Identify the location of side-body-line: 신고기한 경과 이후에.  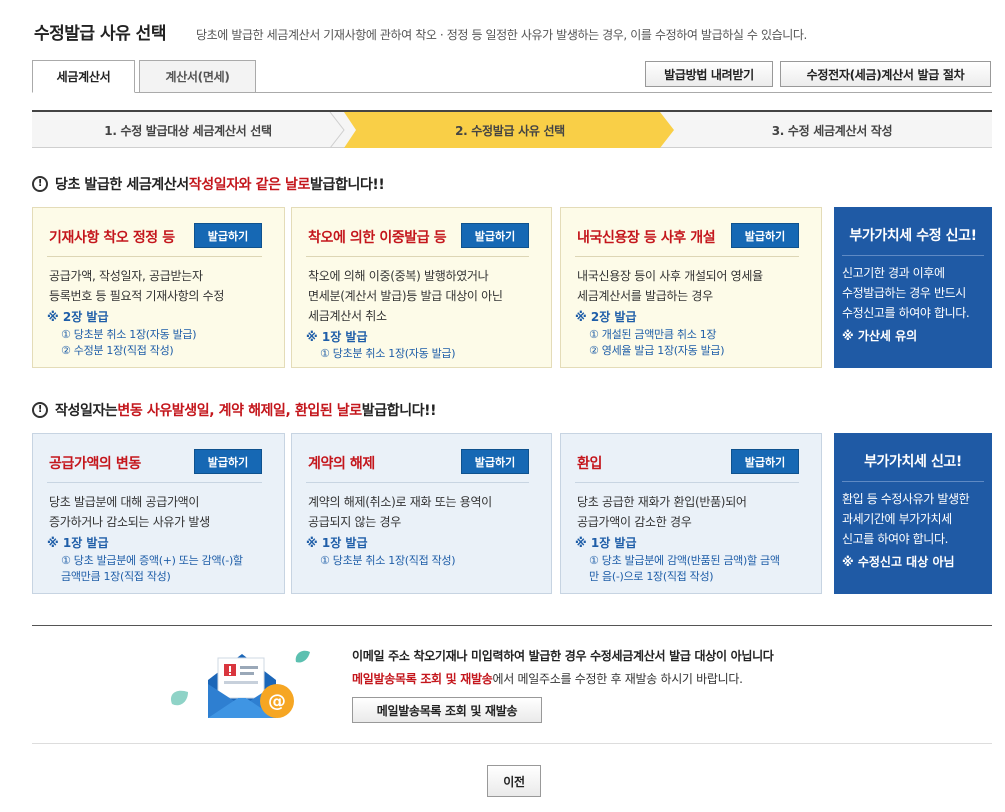
(893, 273).